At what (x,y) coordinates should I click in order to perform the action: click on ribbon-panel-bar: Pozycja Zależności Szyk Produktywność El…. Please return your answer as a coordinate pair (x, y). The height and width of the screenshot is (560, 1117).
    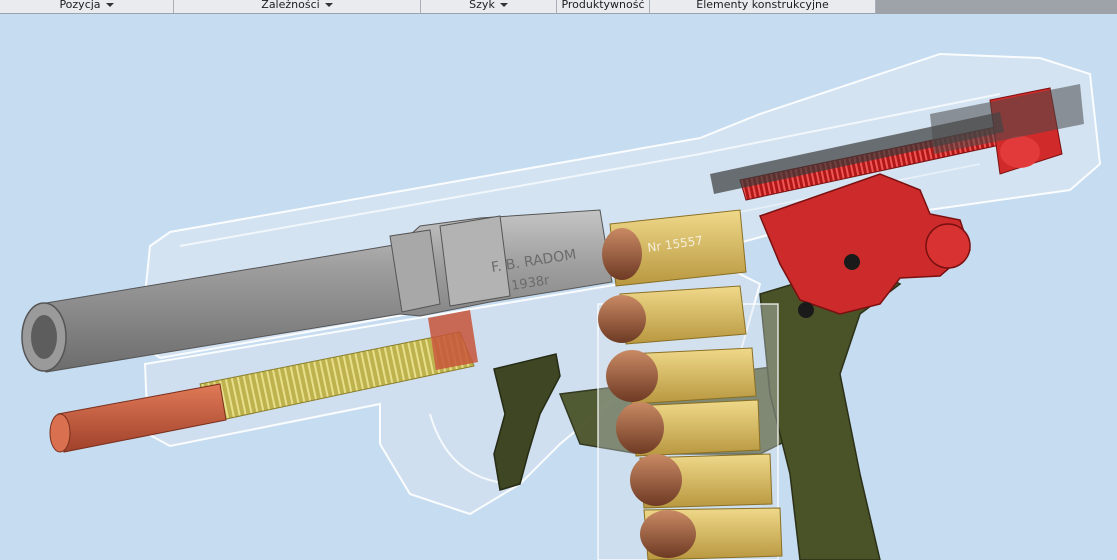
    Looking at the image, I should click on (438, 7).